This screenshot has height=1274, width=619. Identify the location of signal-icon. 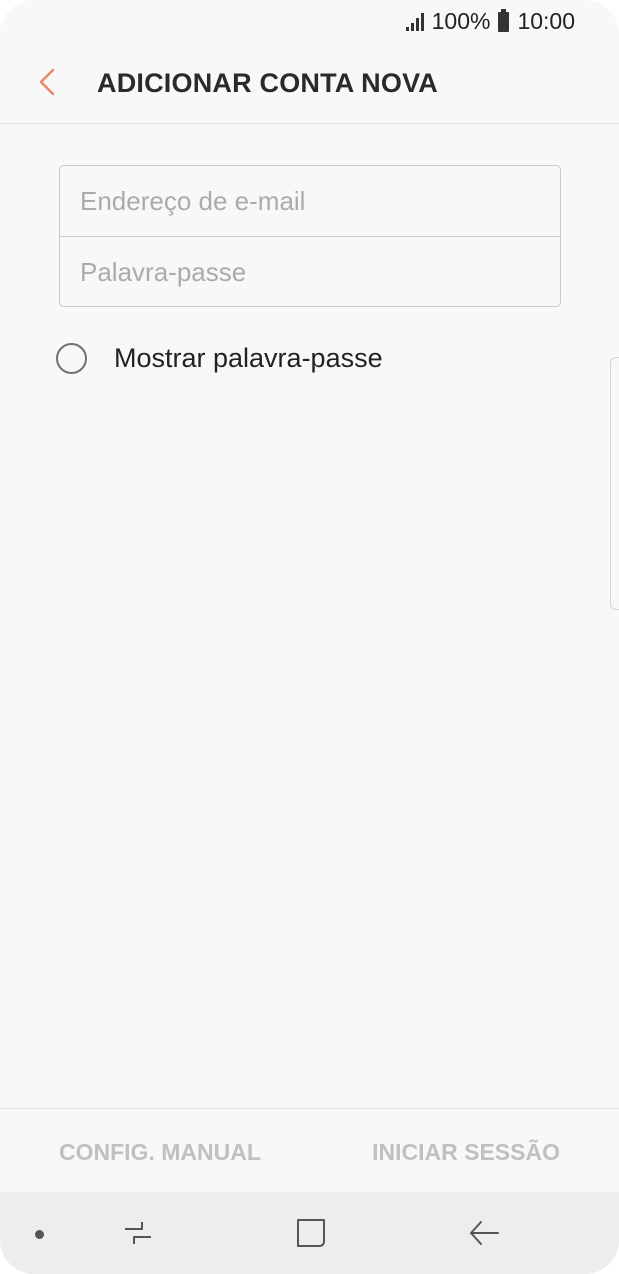
(414, 21).